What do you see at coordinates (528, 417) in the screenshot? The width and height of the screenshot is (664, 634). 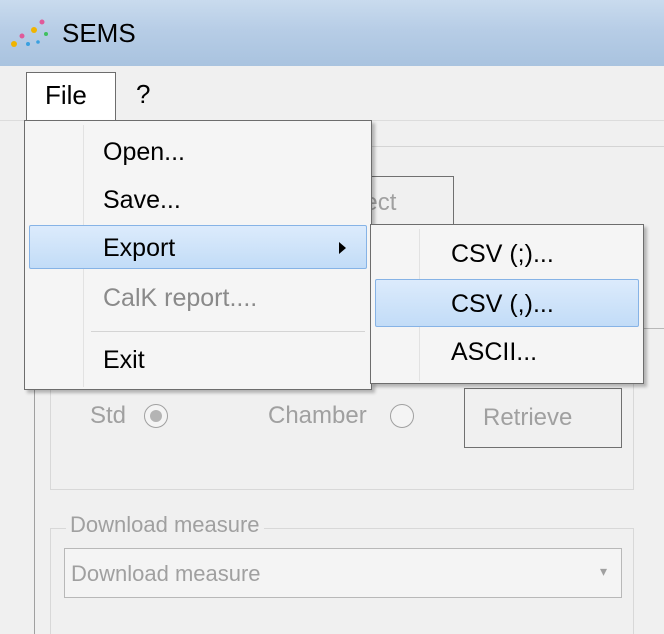 I see `retrieve-button-label: Retrieve` at bounding box center [528, 417].